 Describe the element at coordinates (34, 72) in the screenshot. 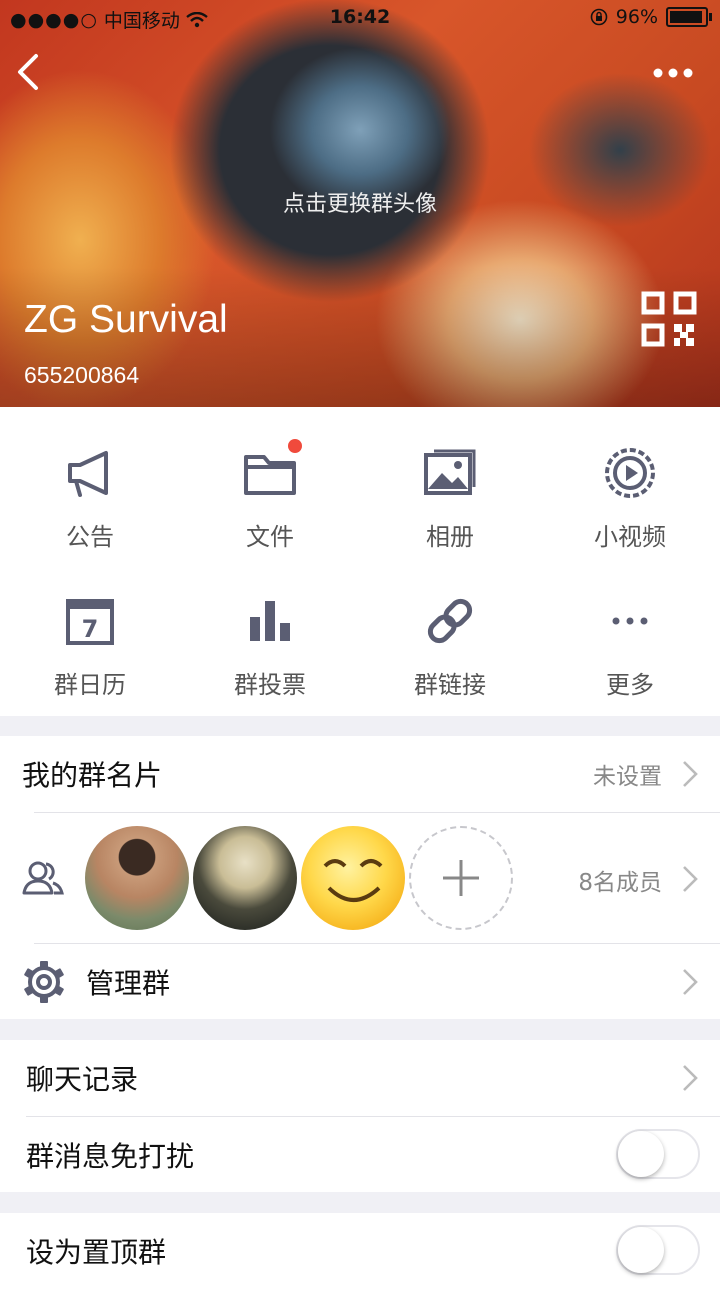

I see `back-button` at that location.